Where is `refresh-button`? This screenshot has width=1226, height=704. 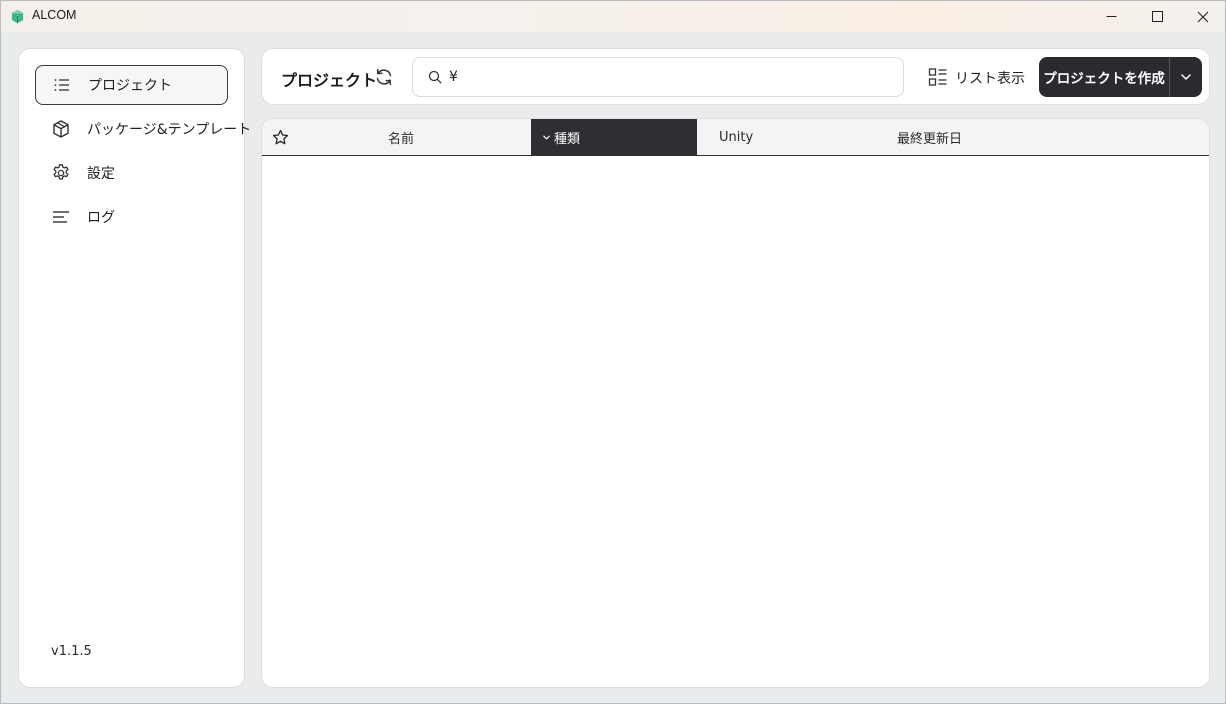 refresh-button is located at coordinates (384, 77).